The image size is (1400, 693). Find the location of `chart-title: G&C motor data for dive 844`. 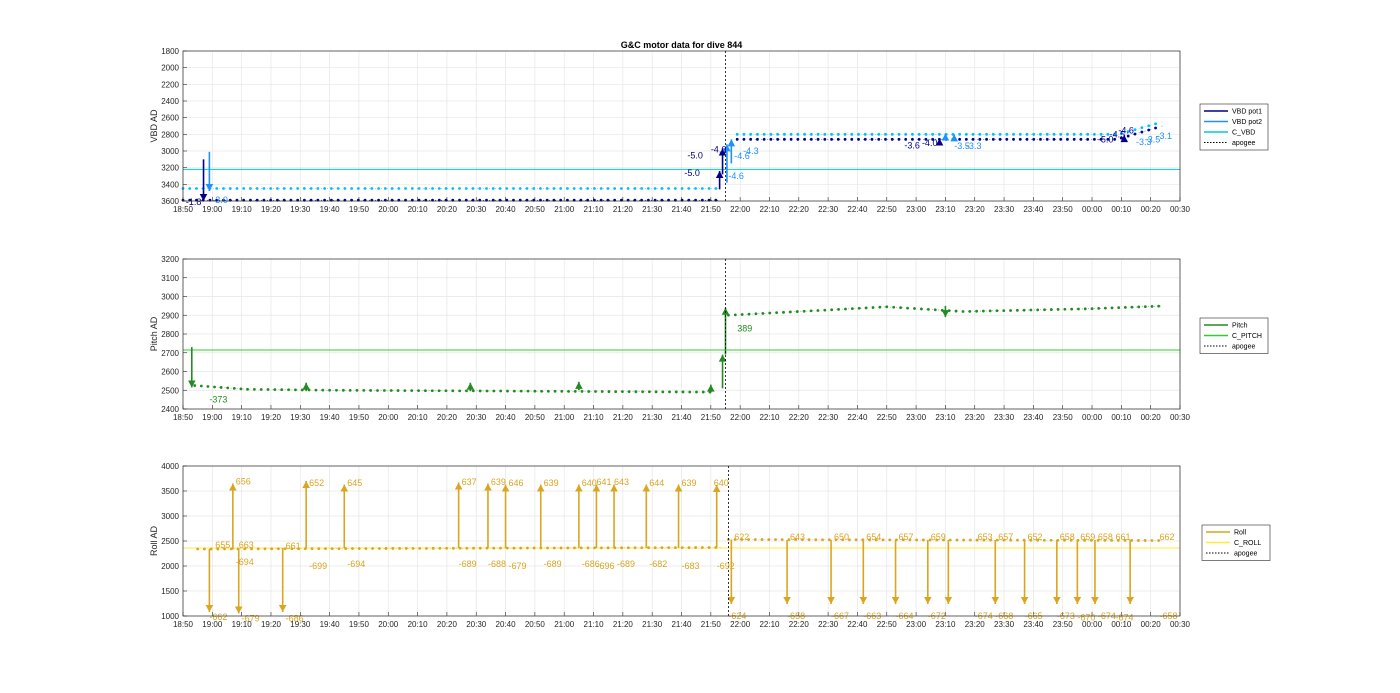

chart-title: G&C motor data for dive 844 is located at coordinates (682, 45).